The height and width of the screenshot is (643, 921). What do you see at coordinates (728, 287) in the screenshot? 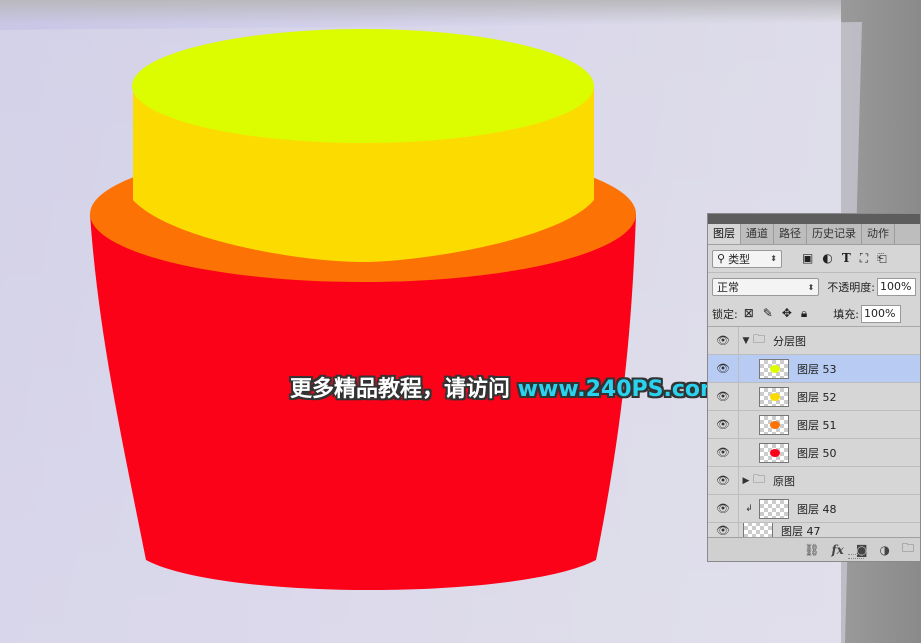
I see `blend-mode-value: 正常` at bounding box center [728, 287].